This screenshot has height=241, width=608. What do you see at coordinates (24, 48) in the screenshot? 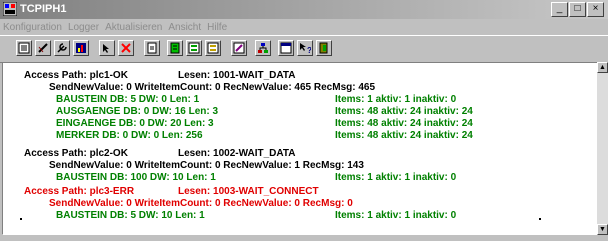
I see `list-icon` at bounding box center [24, 48].